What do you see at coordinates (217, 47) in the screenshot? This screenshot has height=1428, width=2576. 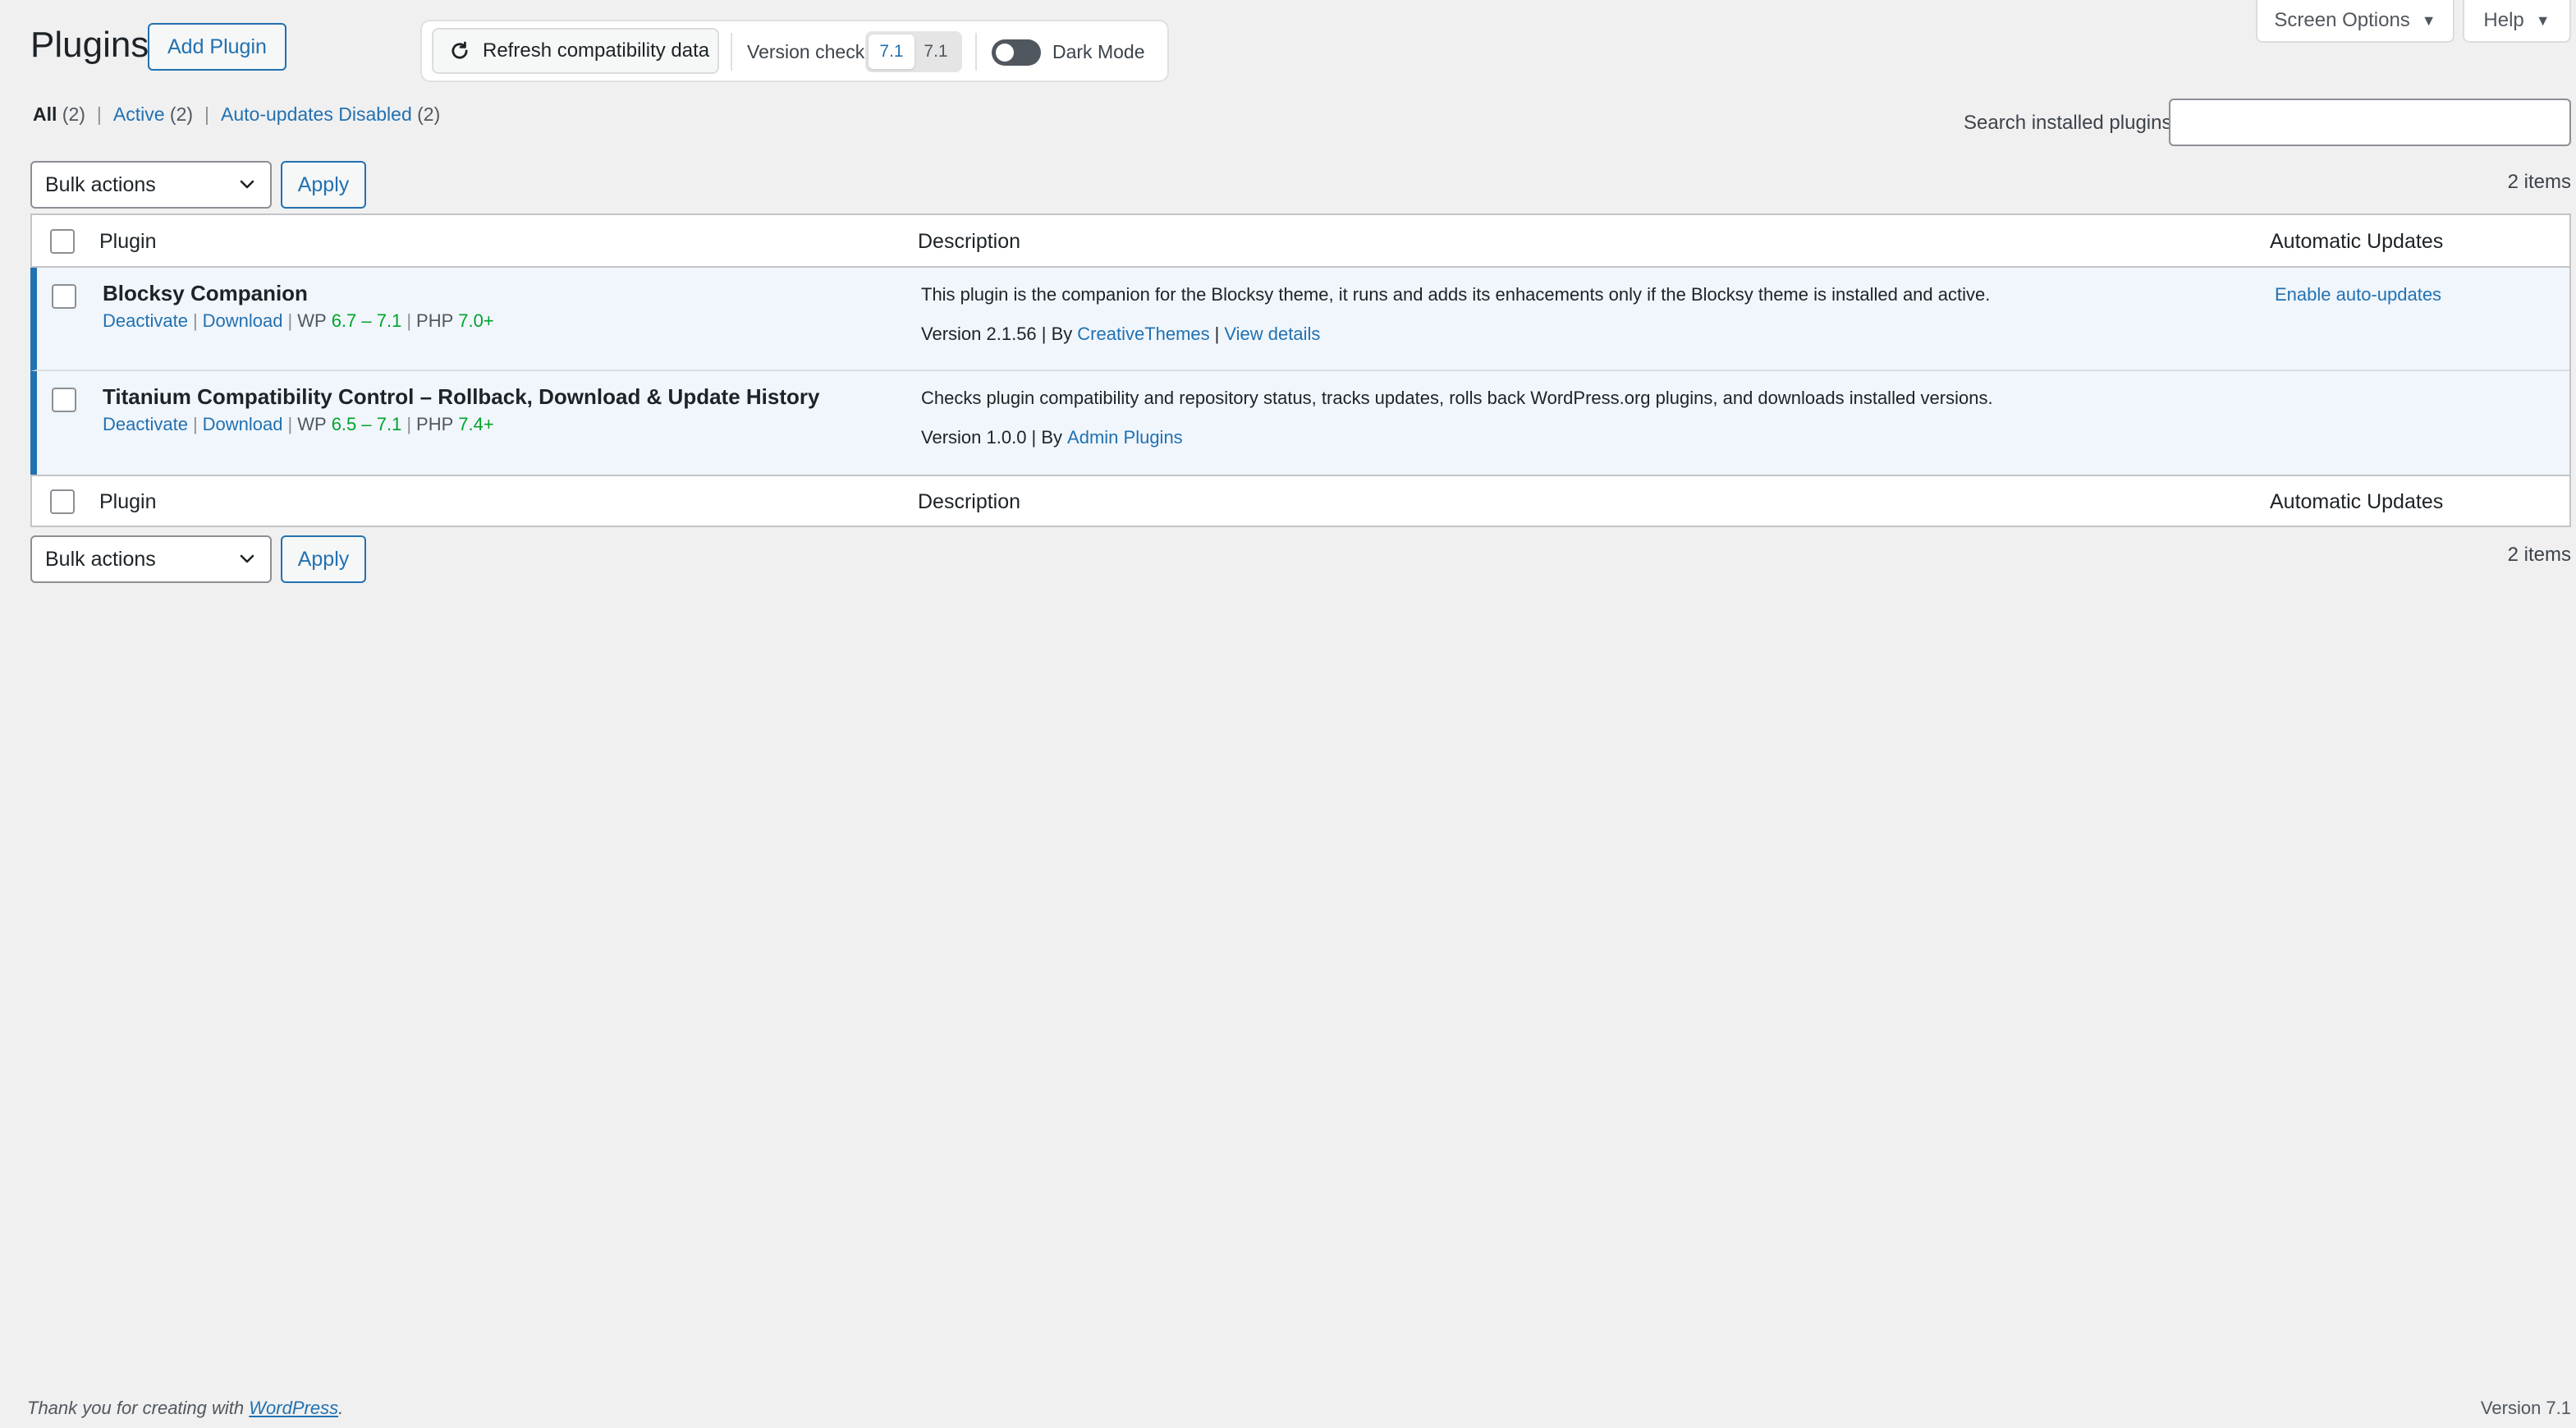 I see `add-plugin-button: Add Plugin` at bounding box center [217, 47].